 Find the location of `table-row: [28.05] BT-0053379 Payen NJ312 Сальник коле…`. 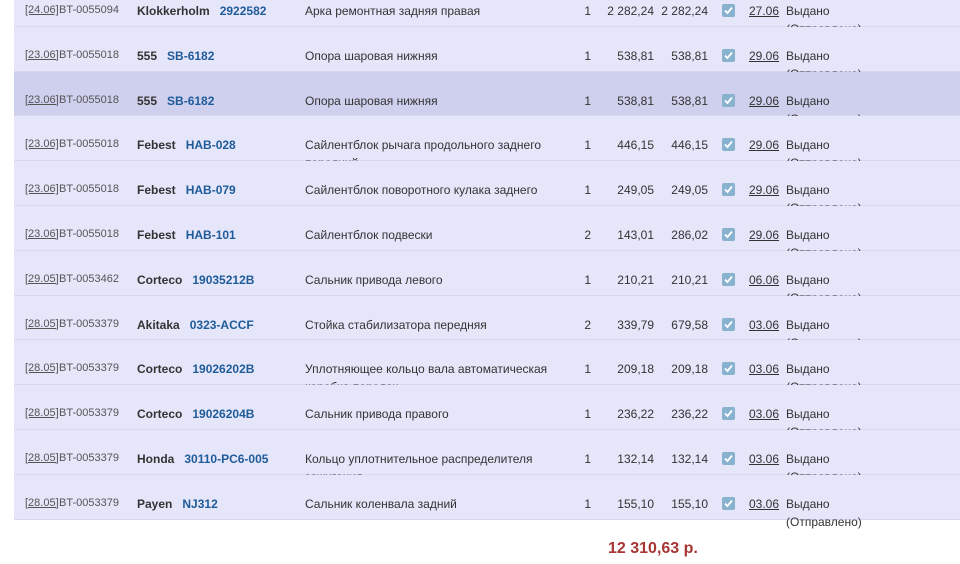

table-row: [28.05] BT-0053379 Payen NJ312 Сальник коле… is located at coordinates (487, 501).